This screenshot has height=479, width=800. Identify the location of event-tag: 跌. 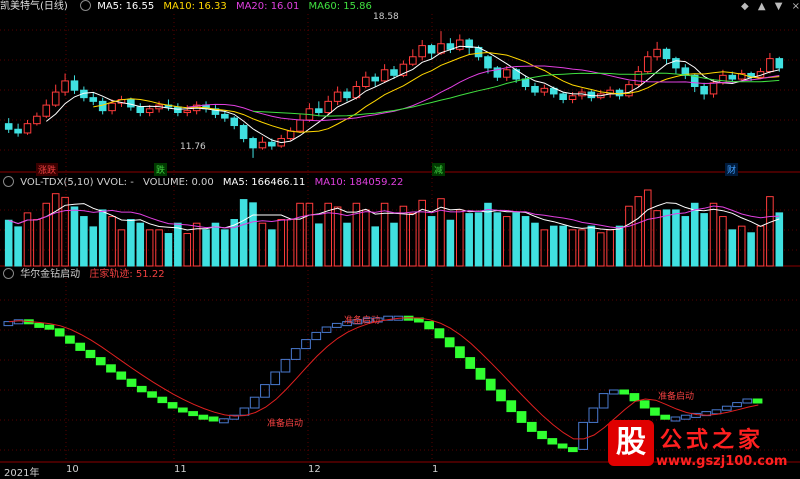
(161, 169).